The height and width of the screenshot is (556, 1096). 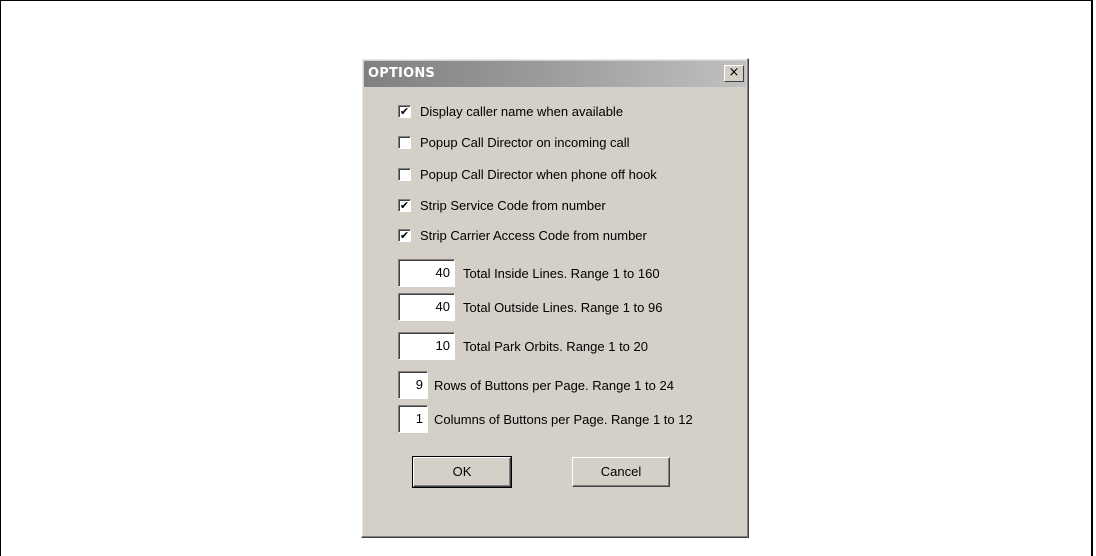 I want to click on close-button: ×, so click(x=734, y=73).